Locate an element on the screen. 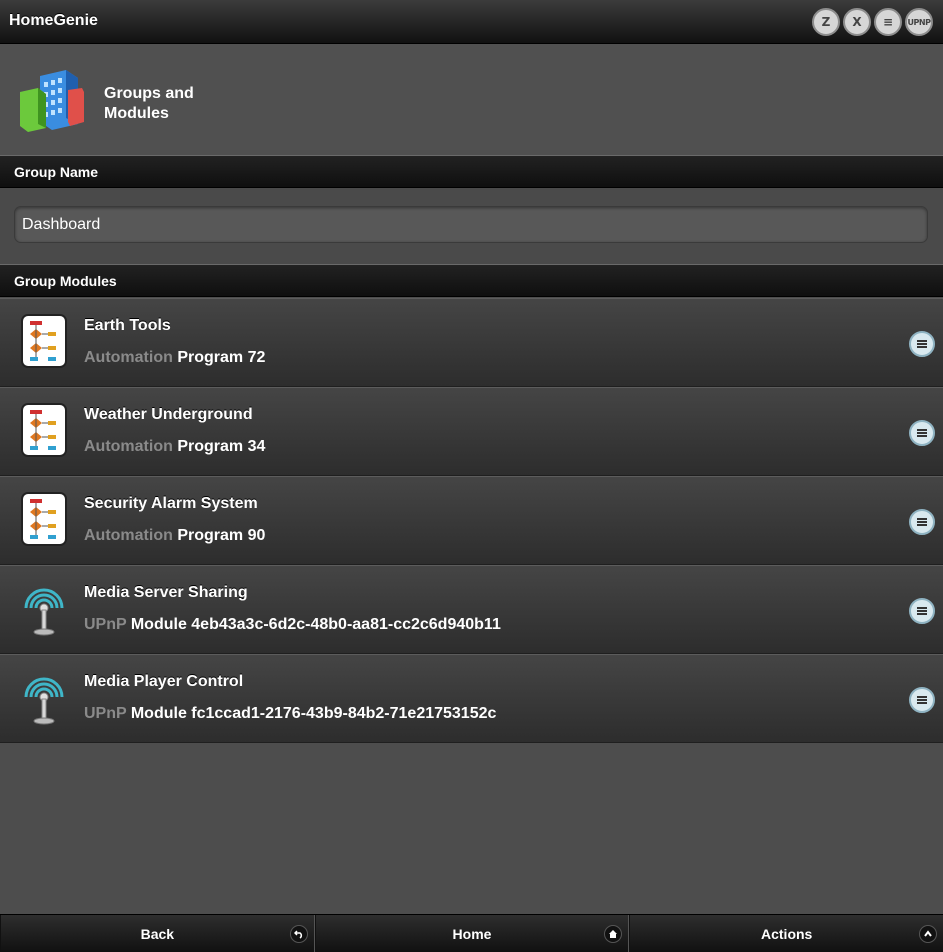 The height and width of the screenshot is (952, 943). module-name: Earth Tools is located at coordinates (127, 325).